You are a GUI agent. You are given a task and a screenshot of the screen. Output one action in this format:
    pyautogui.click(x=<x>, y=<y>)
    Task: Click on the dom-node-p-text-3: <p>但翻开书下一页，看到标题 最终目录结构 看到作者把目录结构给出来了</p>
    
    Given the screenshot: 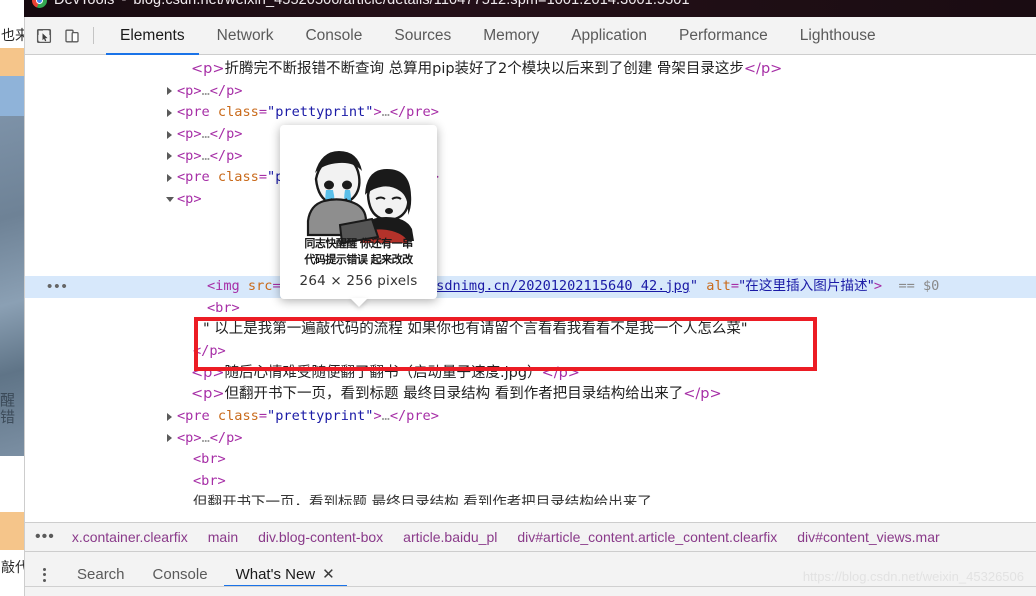 What is the action you would take?
    pyautogui.click(x=530, y=395)
    